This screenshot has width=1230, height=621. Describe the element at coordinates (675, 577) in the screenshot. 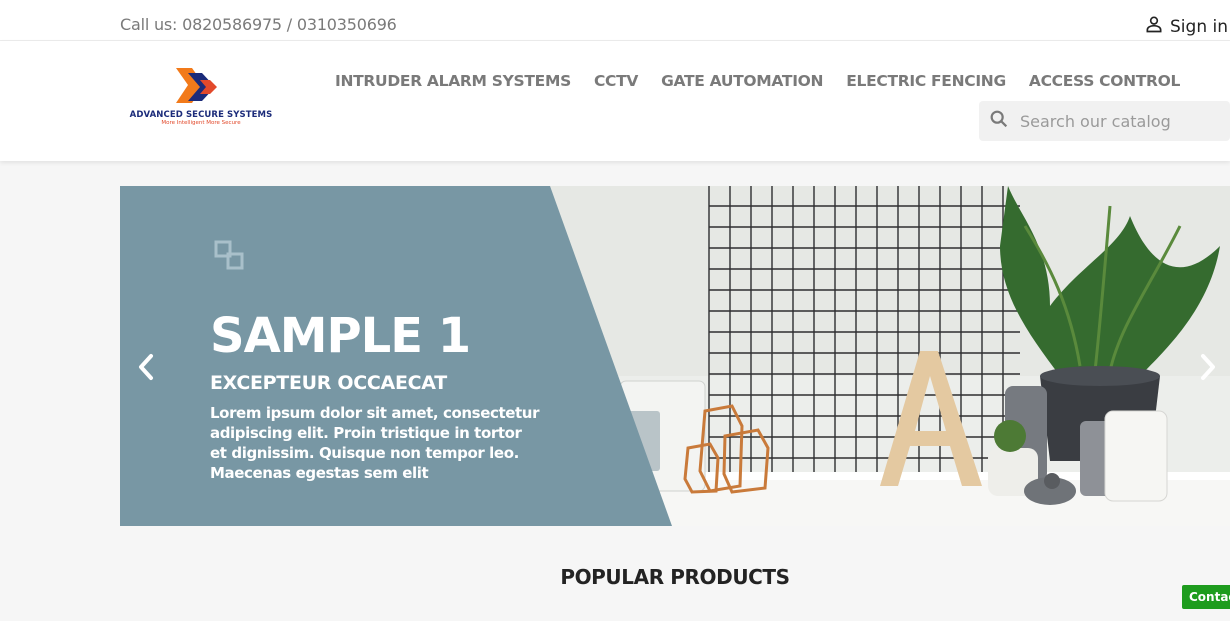

I see `section-title-popular-products: POPULAR PRODUCTS` at that location.